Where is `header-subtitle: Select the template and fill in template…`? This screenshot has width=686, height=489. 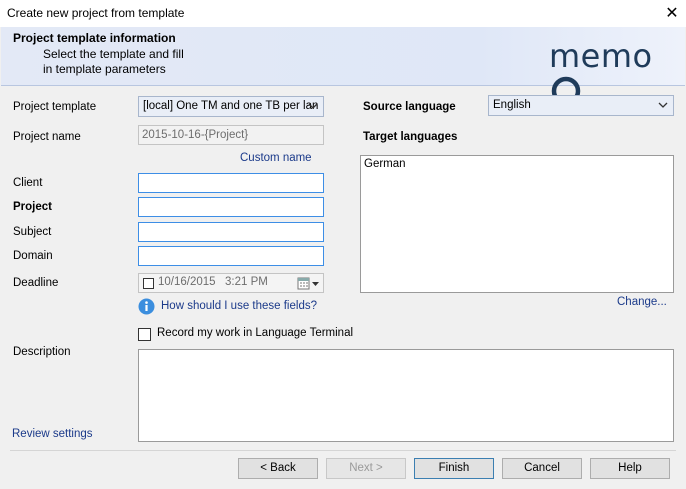 header-subtitle: Select the template and fill in template… is located at coordinates (113, 62).